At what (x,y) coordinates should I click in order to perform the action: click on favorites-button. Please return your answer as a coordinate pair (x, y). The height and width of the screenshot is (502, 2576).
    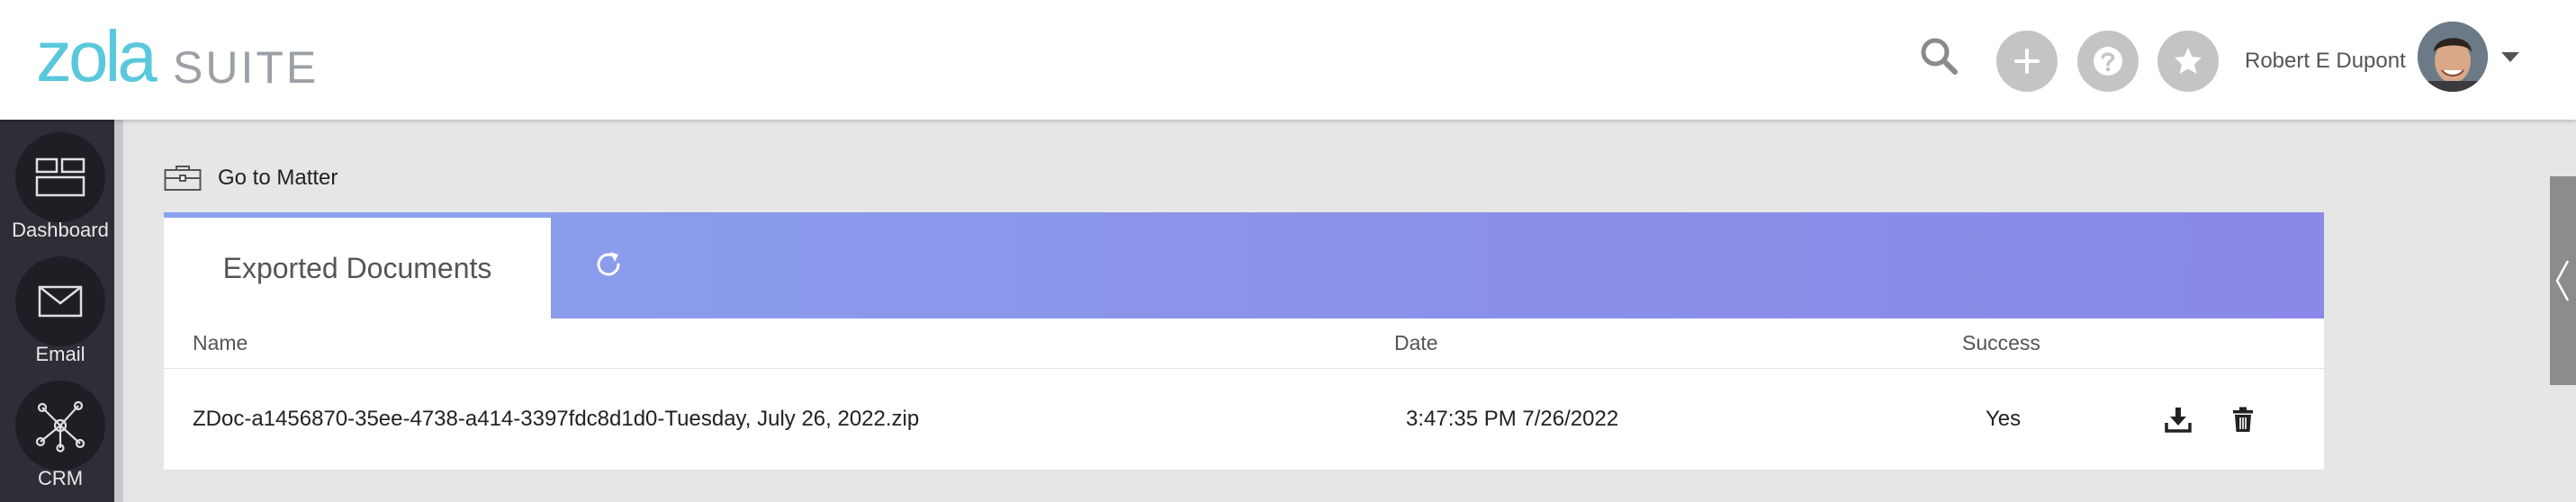
    Looking at the image, I should click on (2188, 61).